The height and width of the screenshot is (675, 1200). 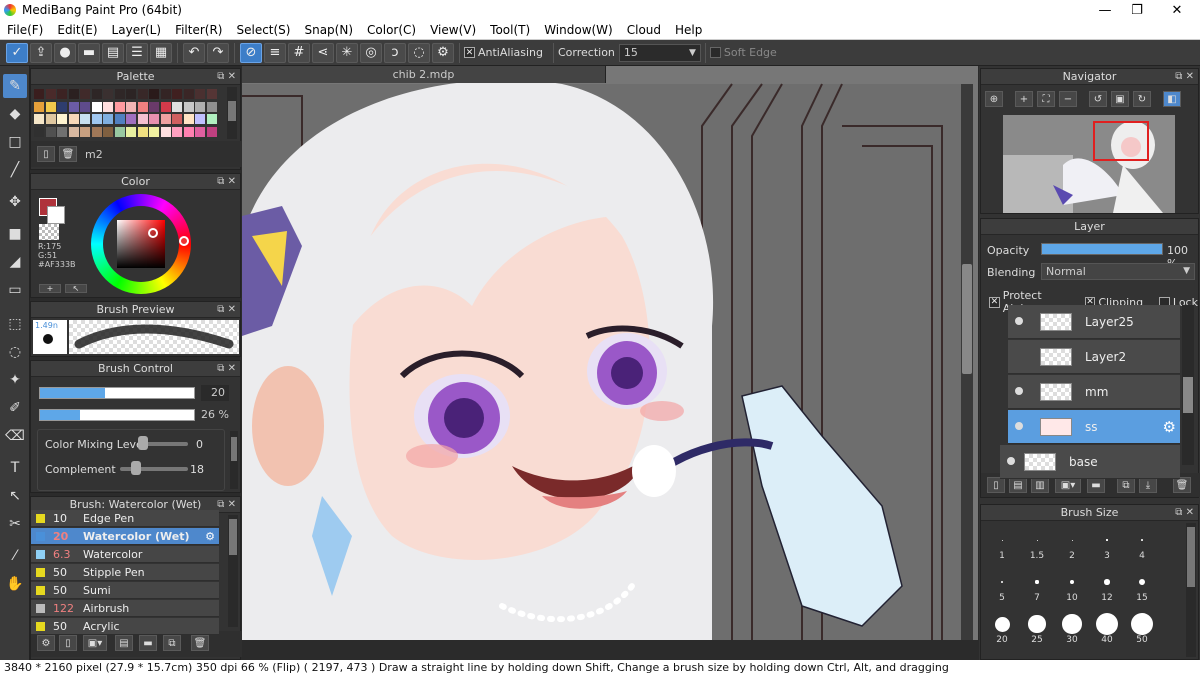 What do you see at coordinates (76, 288) in the screenshot?
I see `pick-color-button: ↖` at bounding box center [76, 288].